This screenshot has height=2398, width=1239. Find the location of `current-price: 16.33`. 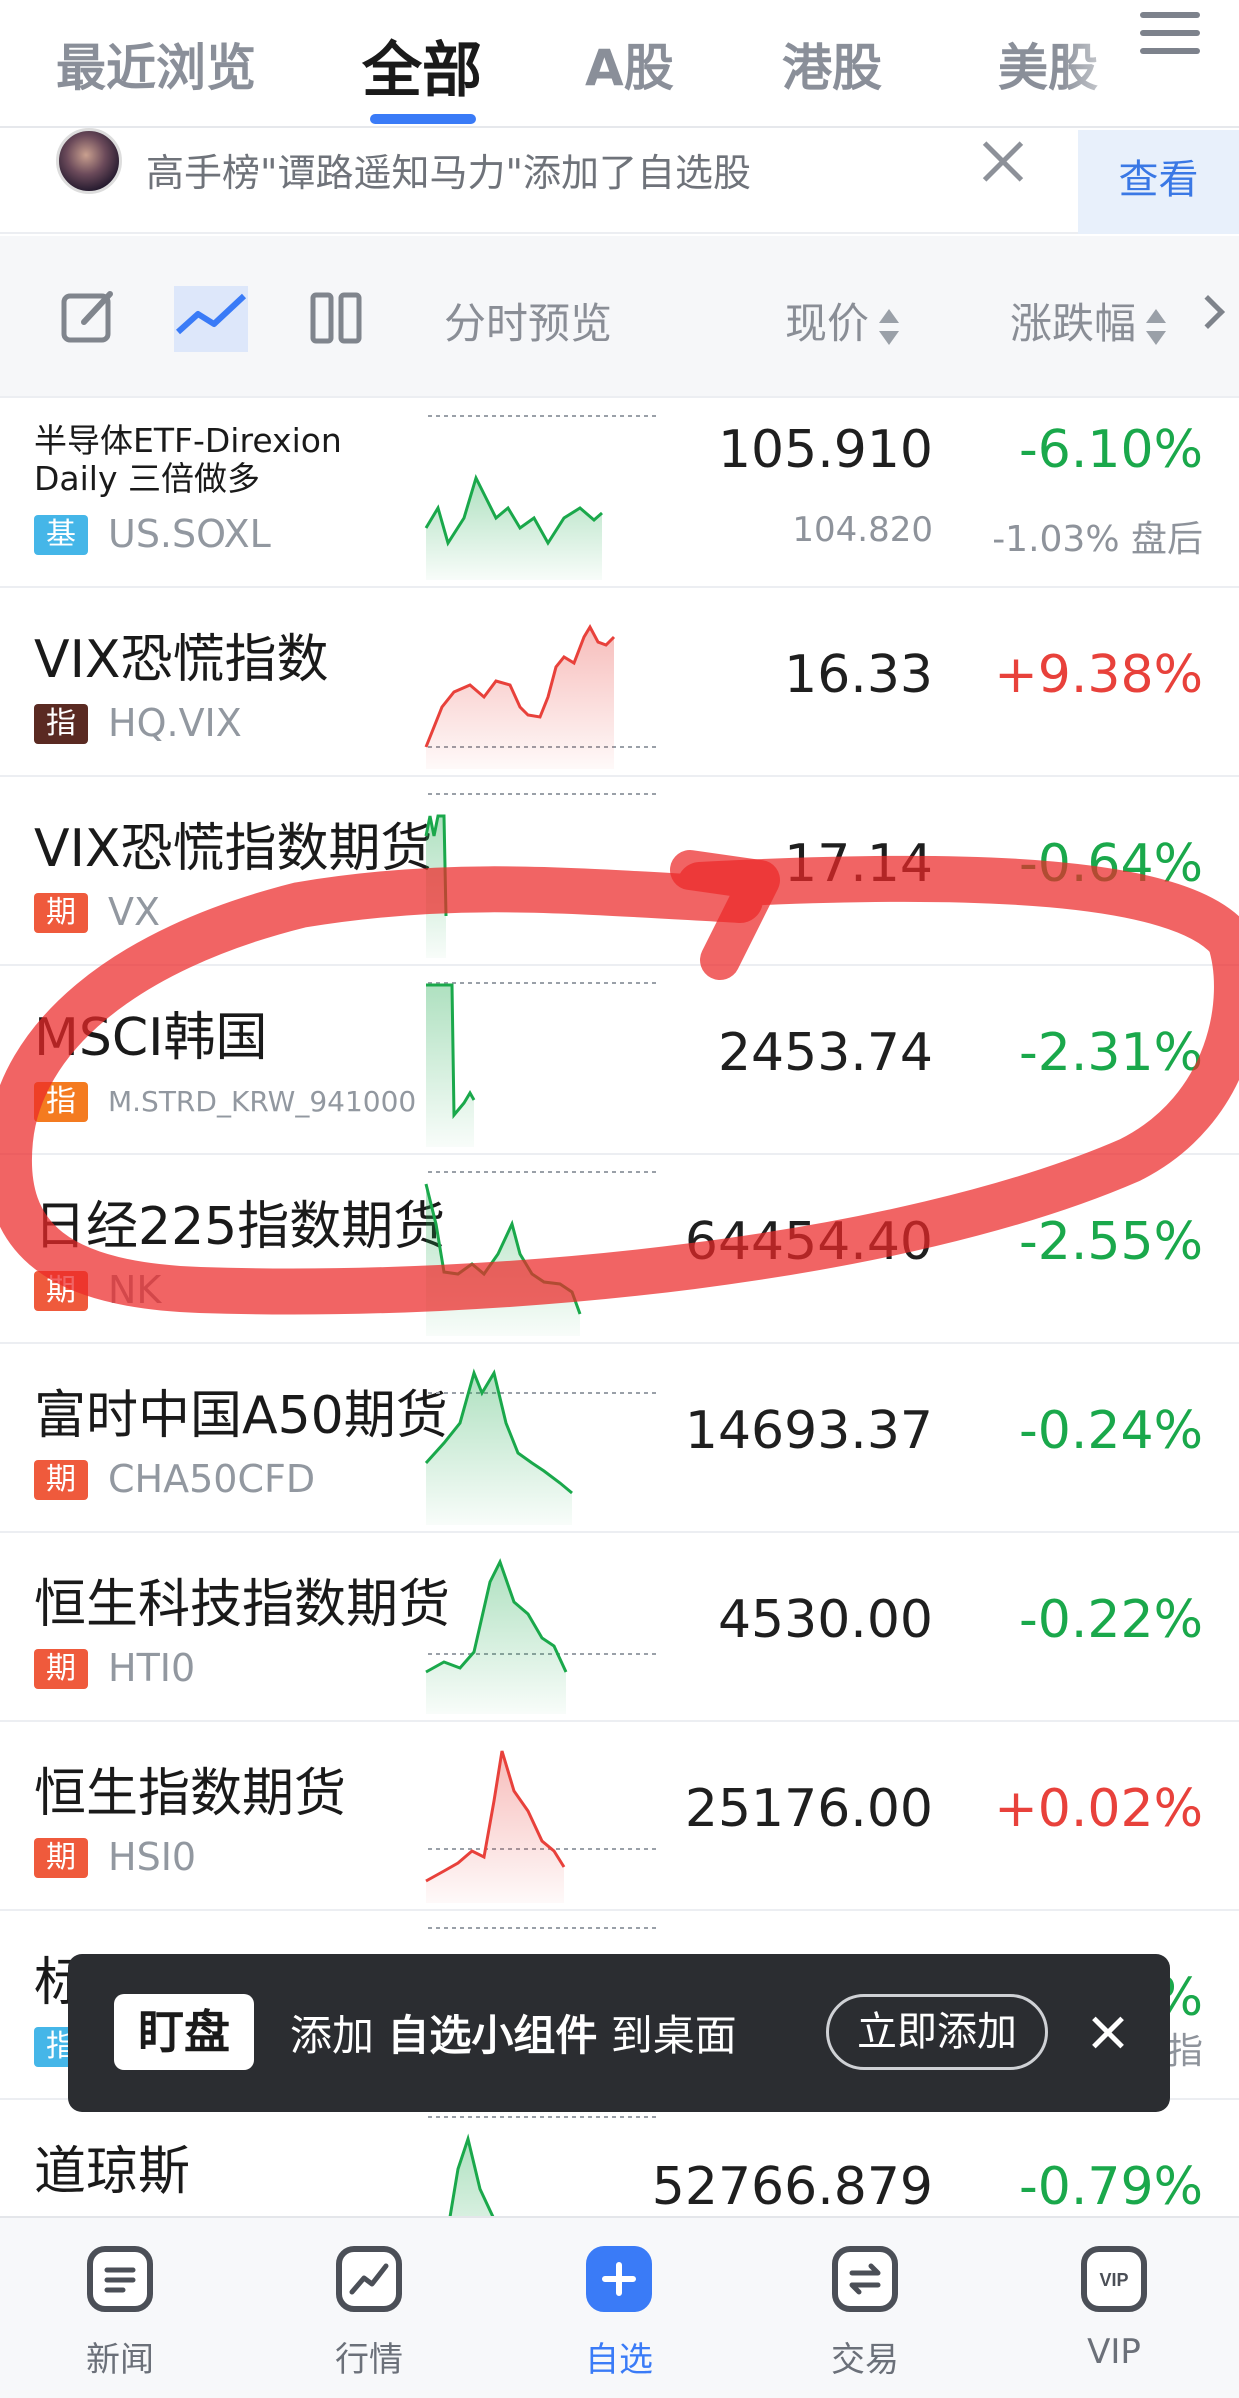

current-price: 16.33 is located at coordinates (858, 675).